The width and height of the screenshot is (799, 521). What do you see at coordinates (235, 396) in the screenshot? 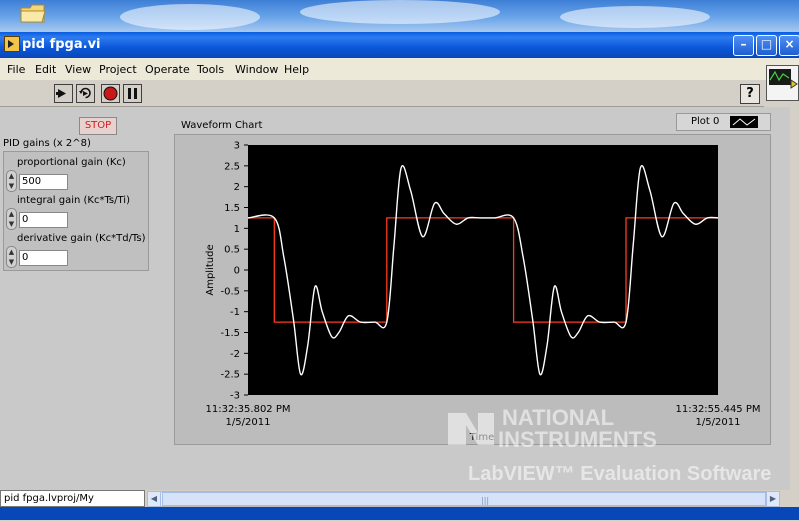
I see `y-tick-label: -3` at bounding box center [235, 396].